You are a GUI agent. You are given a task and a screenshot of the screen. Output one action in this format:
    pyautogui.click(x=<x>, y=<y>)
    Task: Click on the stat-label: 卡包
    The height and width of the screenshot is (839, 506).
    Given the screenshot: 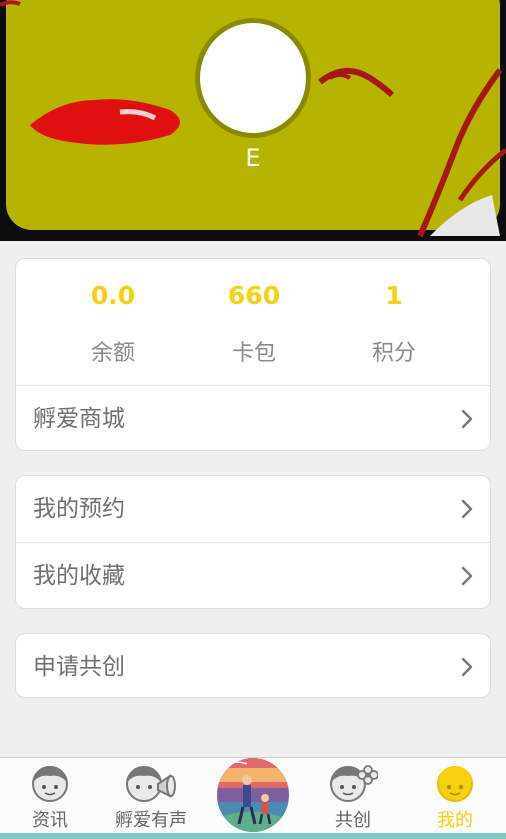 What is the action you would take?
    pyautogui.click(x=253, y=353)
    